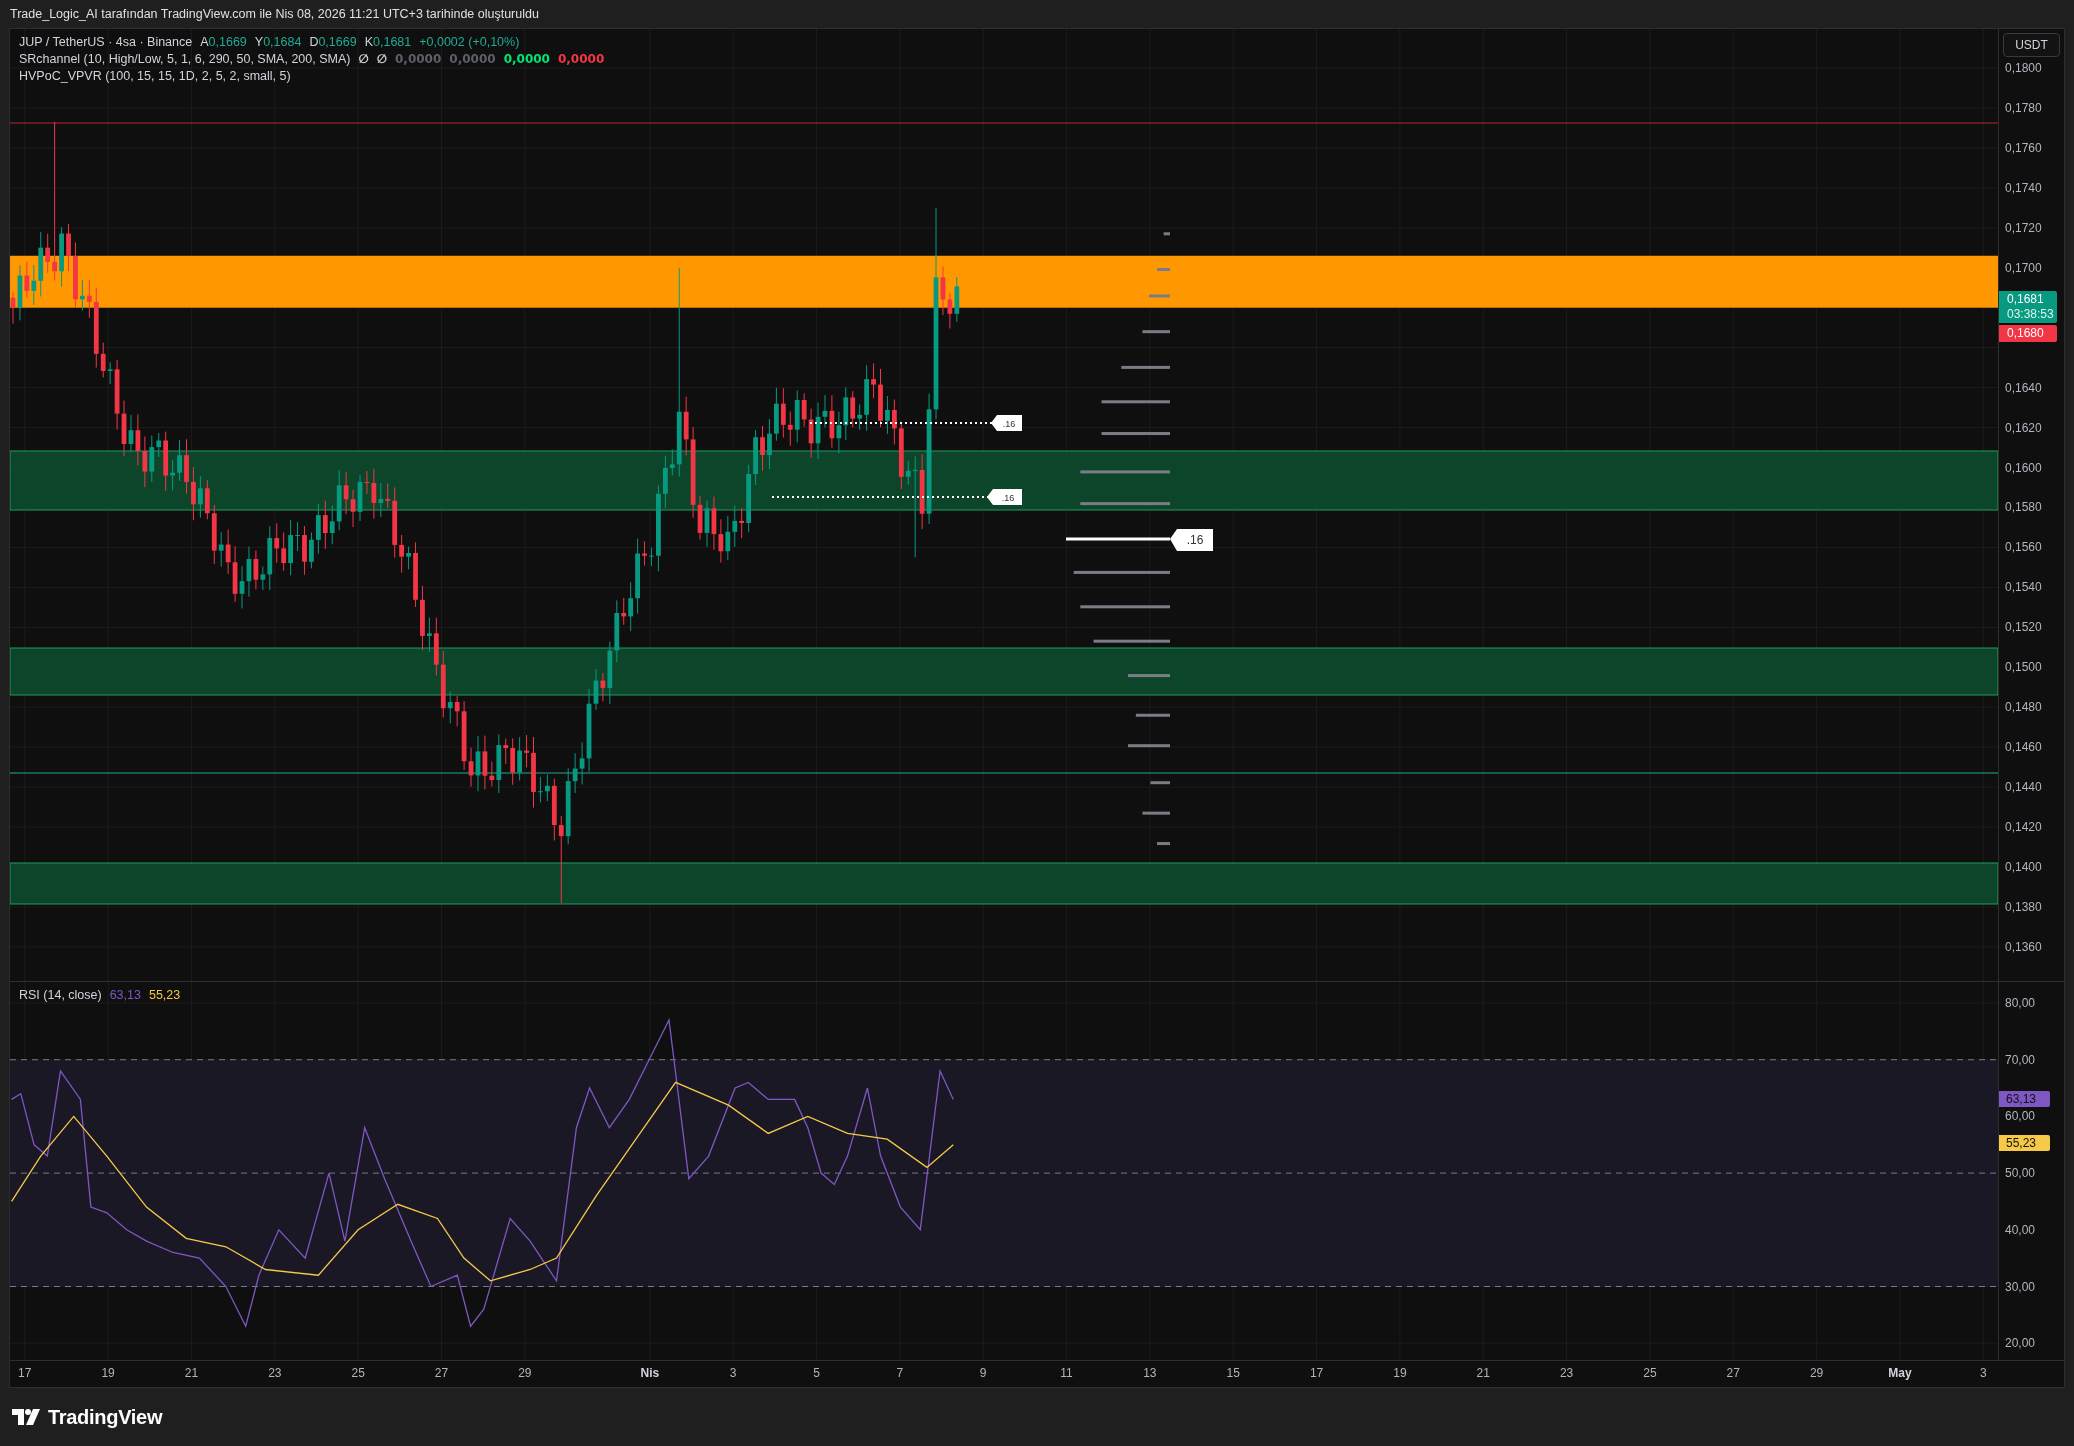  Describe the element at coordinates (2023, 227) in the screenshot. I see `price-tick: 0,1720` at that location.